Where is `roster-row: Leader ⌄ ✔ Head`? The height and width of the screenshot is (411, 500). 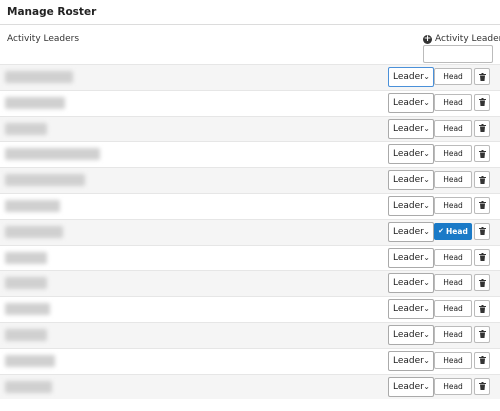 roster-row: Leader ⌄ ✔ Head is located at coordinates (250, 231).